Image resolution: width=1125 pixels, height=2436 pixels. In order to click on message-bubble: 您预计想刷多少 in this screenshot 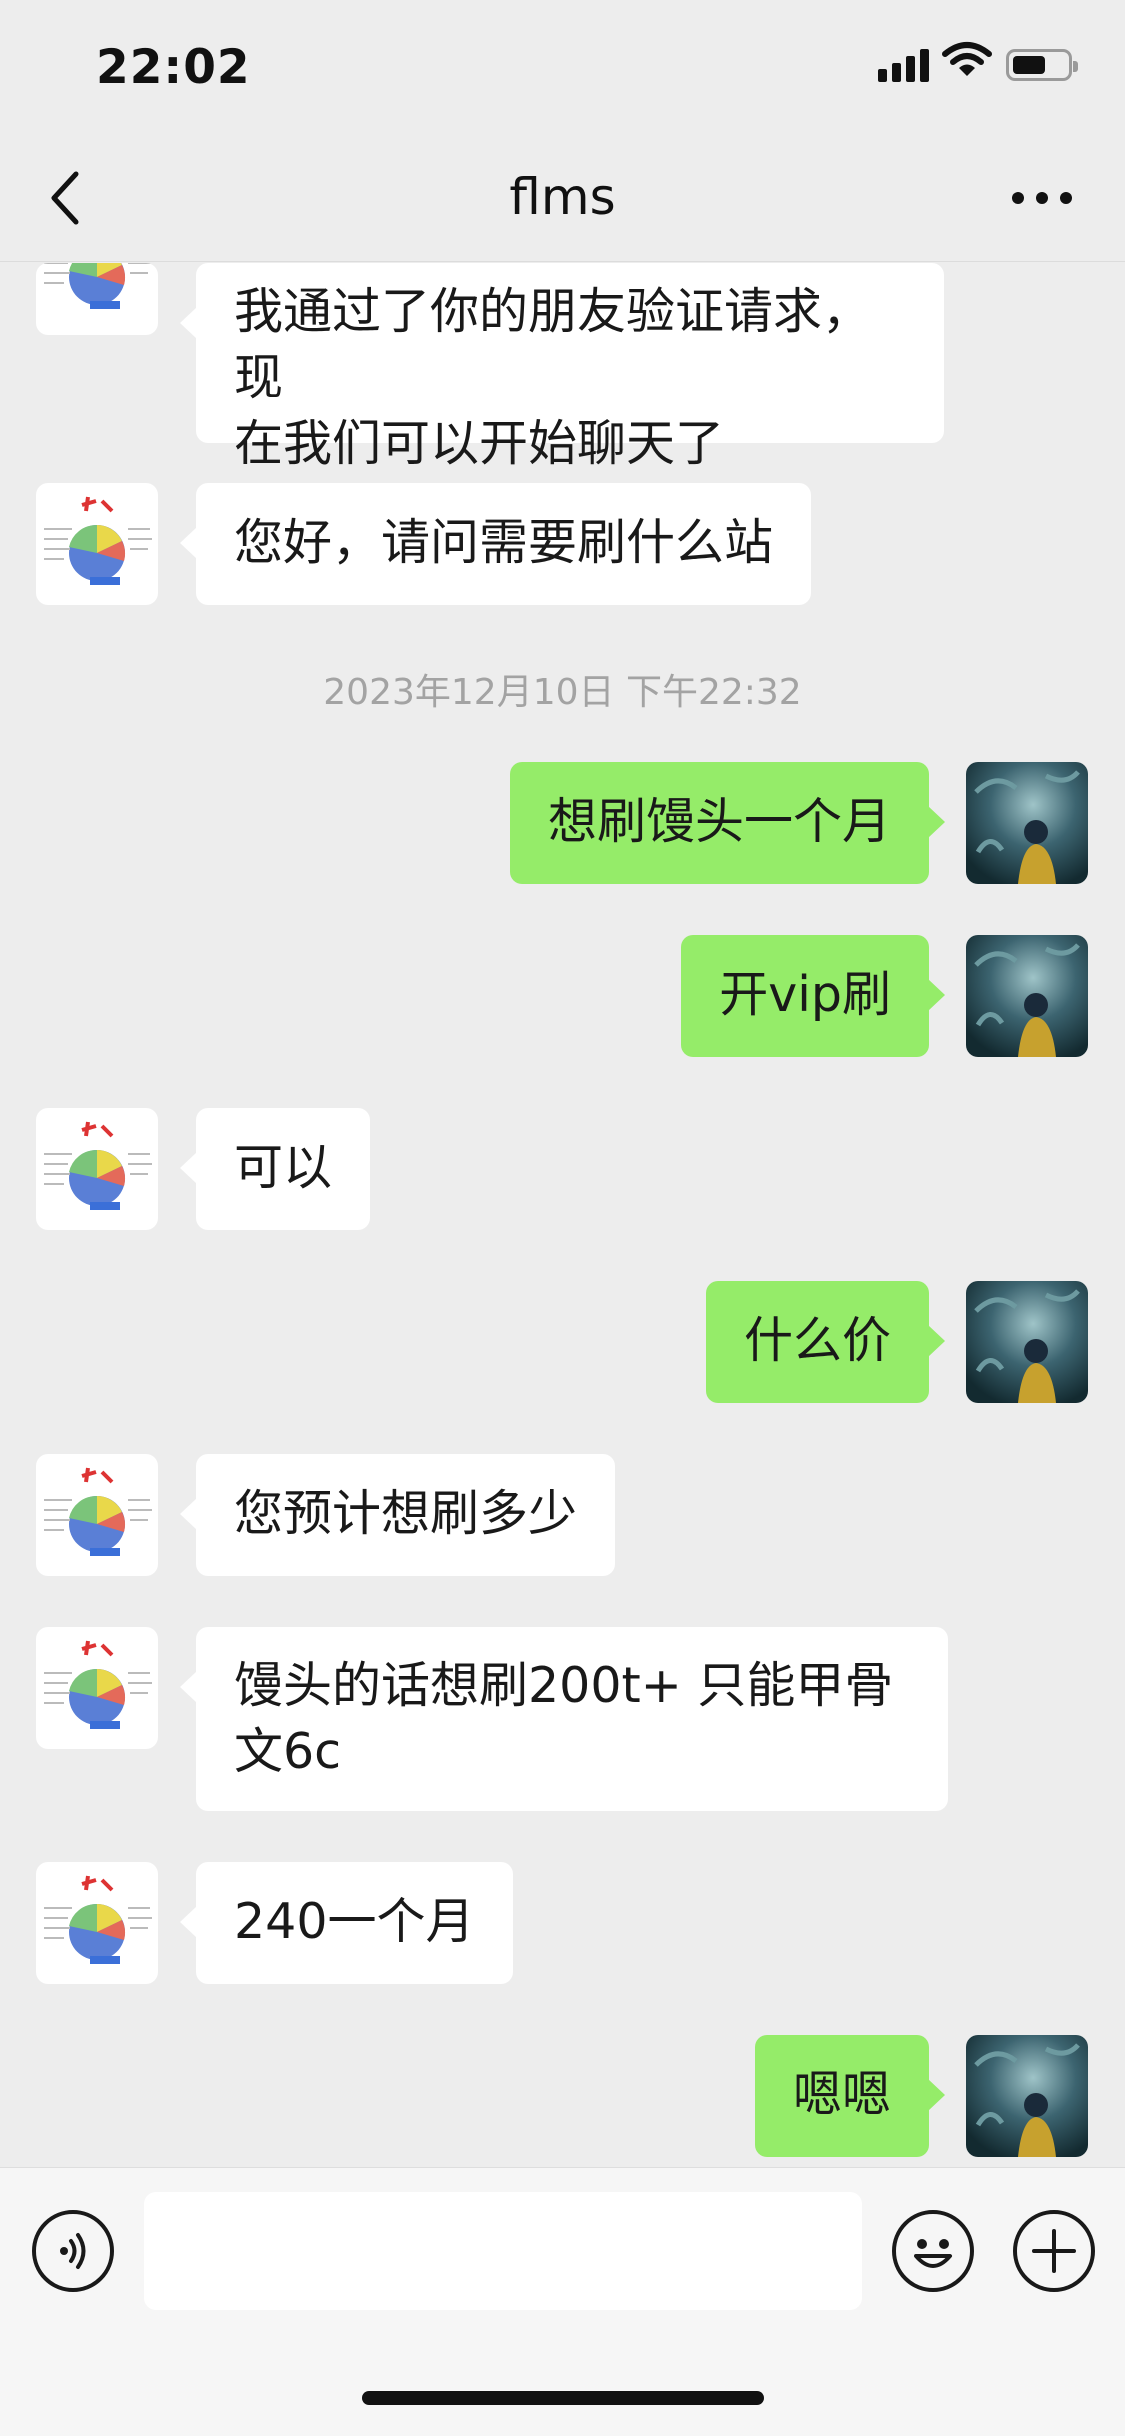, I will do `click(397, 1515)`.